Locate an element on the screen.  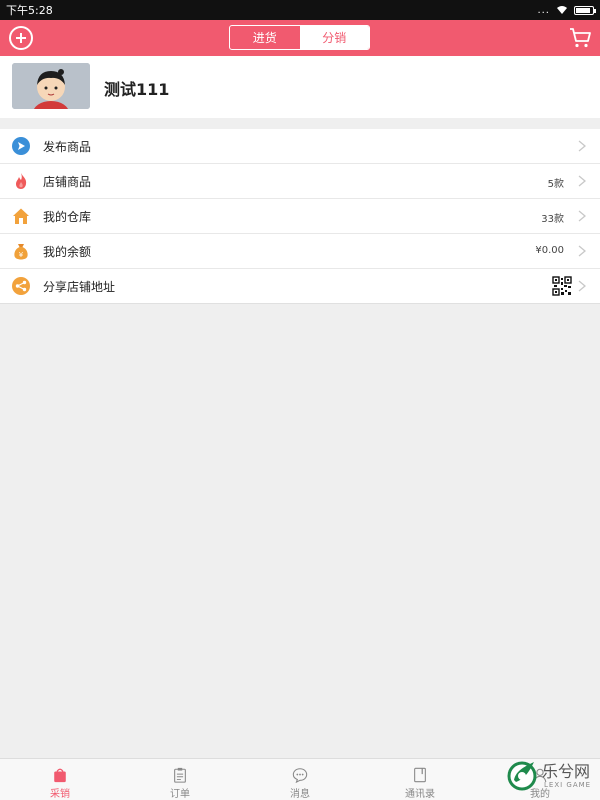
share-icon is located at coordinates (21, 286).